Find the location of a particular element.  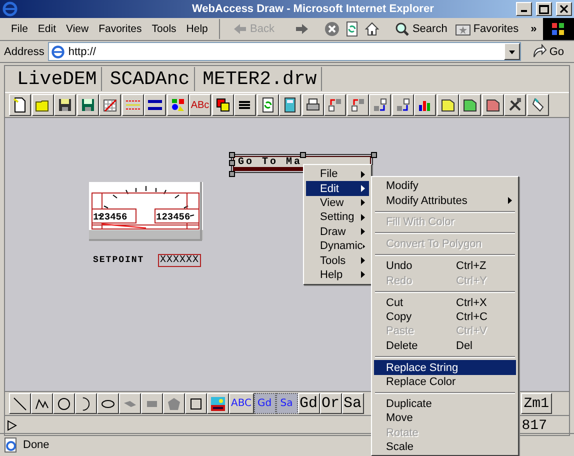

setpoint-label: SETPOINT is located at coordinates (118, 260).